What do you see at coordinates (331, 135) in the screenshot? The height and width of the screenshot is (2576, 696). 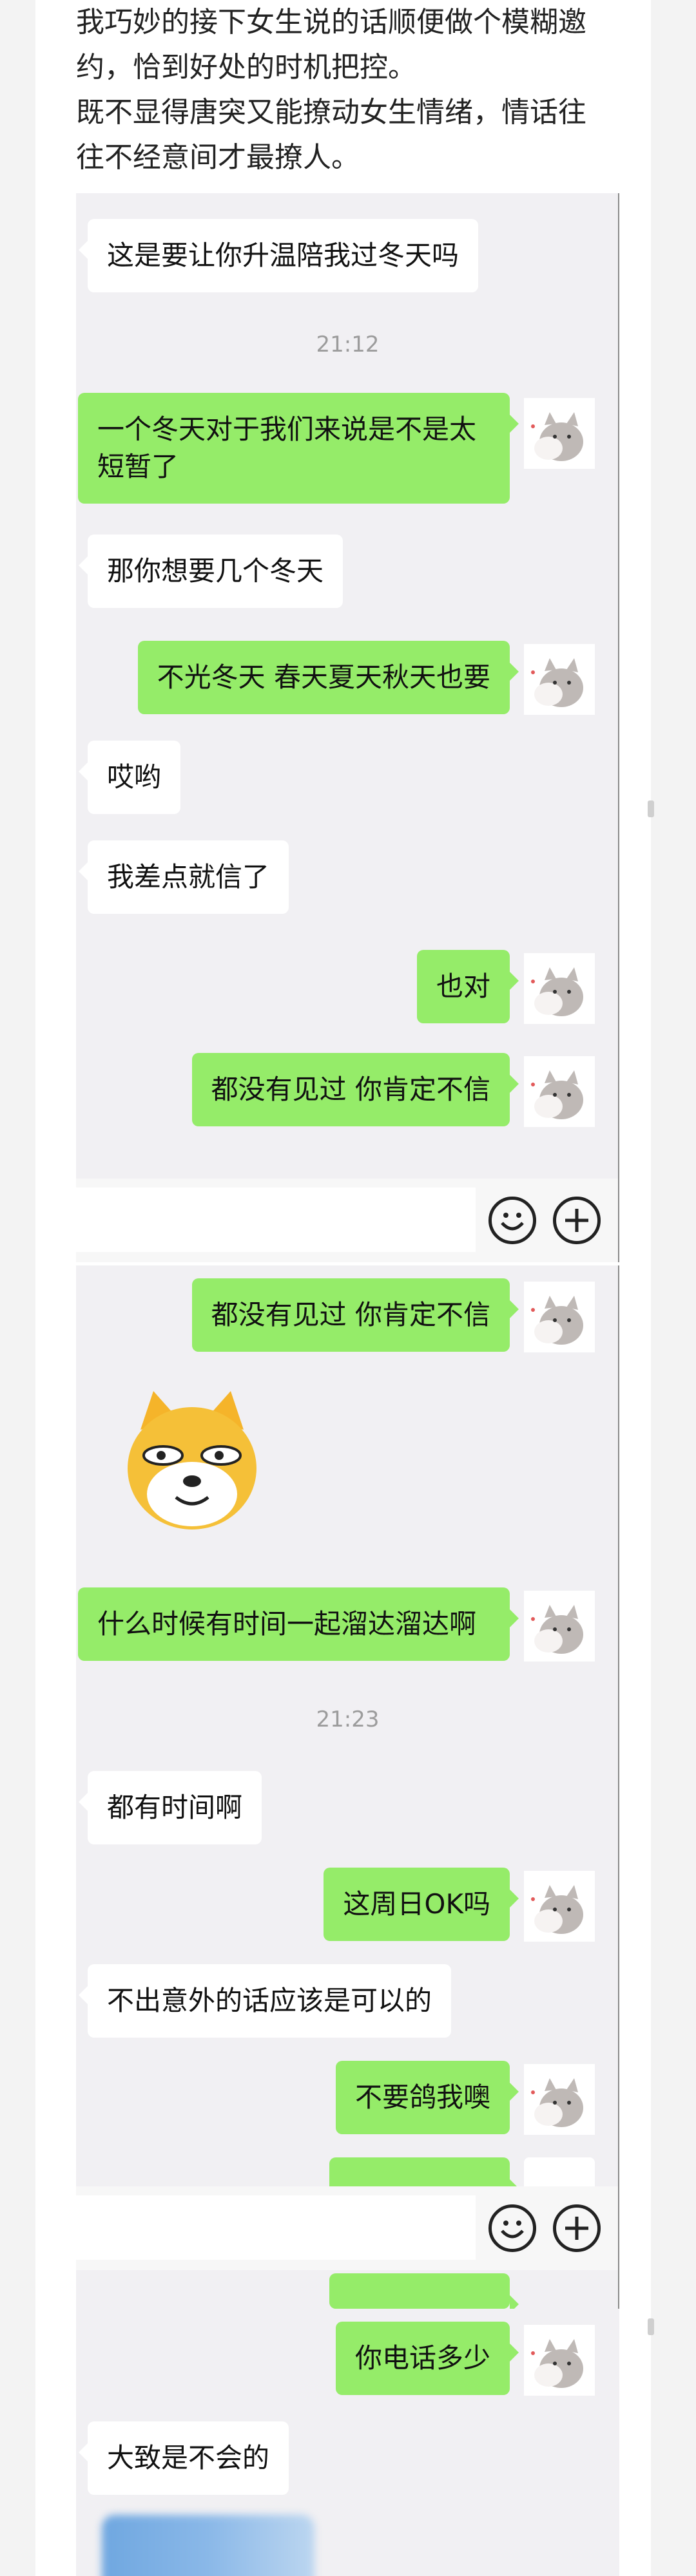 I see `intro-paragraph: 既不显得唐突又能撩动女生情绪，情话往往不经意间才最撩人。` at bounding box center [331, 135].